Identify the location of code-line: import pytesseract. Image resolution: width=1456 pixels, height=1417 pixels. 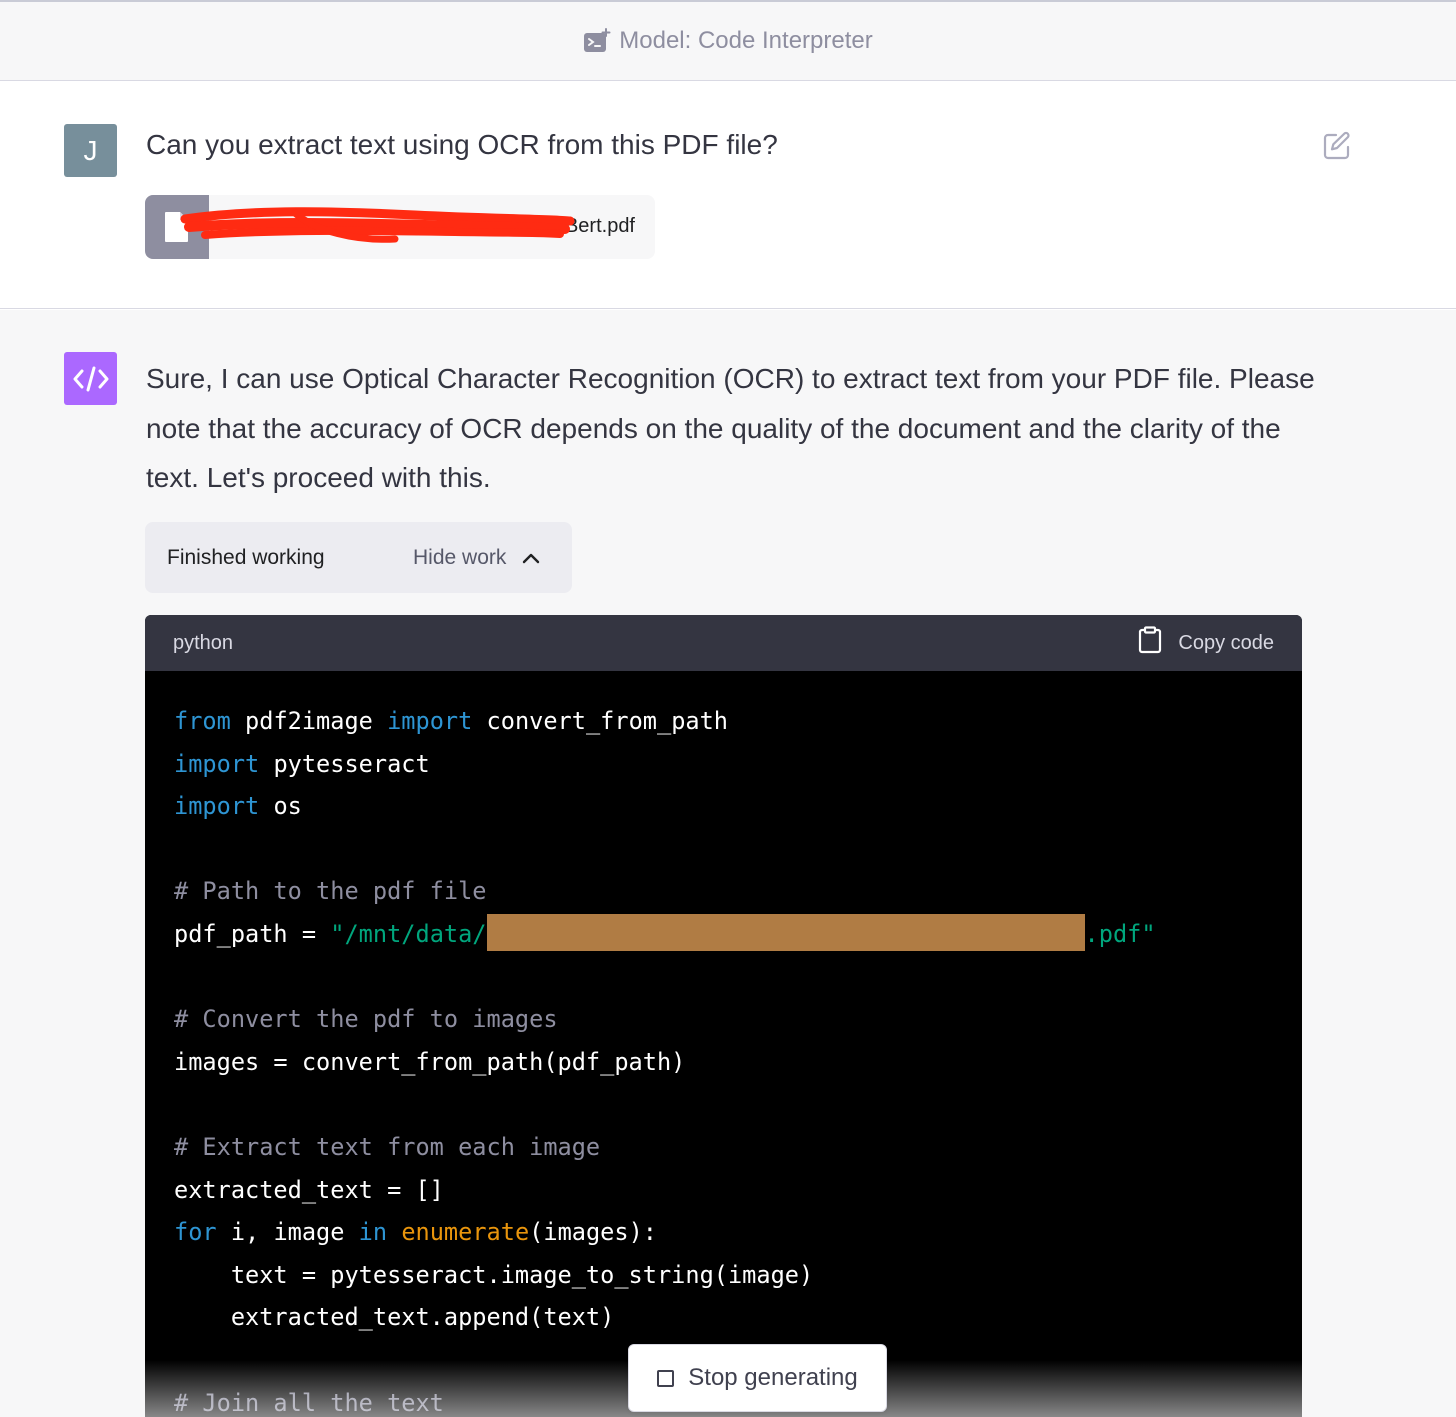
(738, 764).